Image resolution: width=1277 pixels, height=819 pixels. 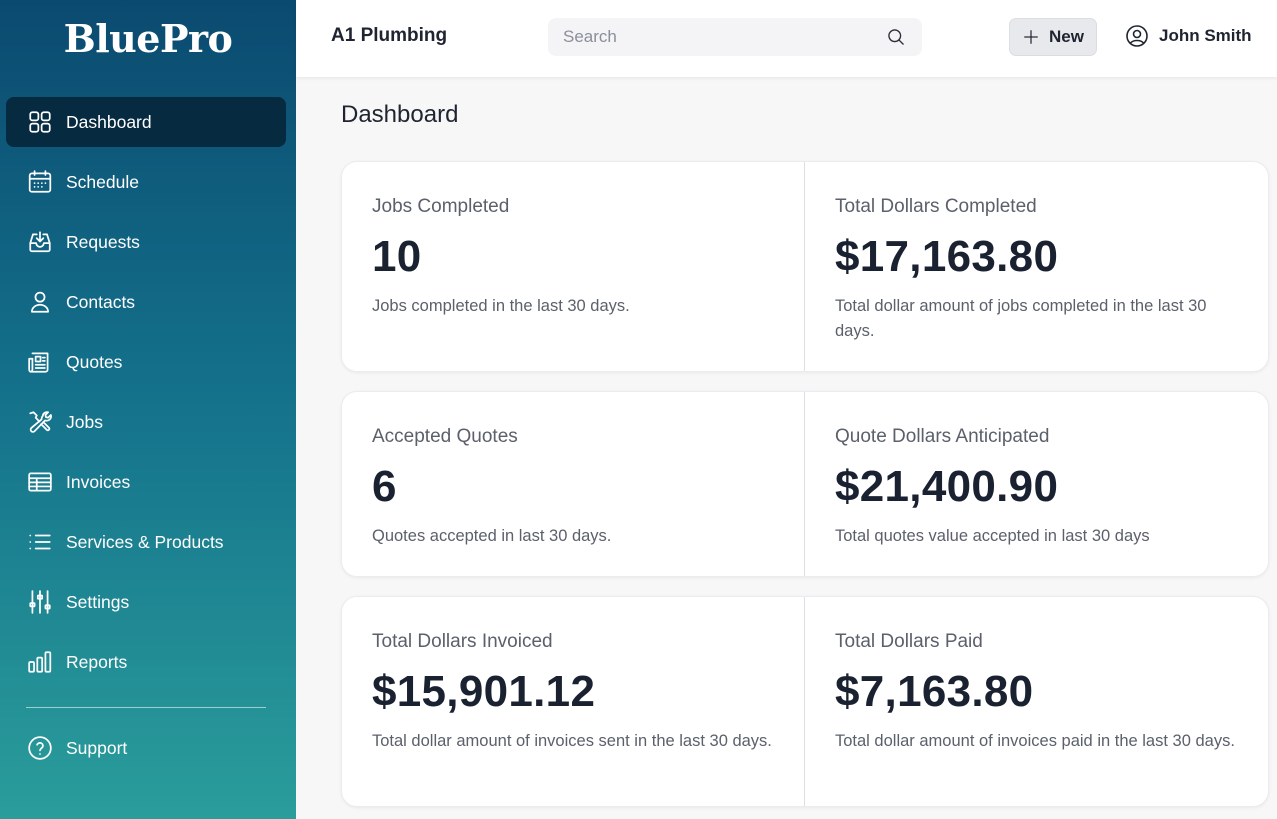 What do you see at coordinates (146, 302) in the screenshot?
I see `sidebar-item-contacts: Contacts` at bounding box center [146, 302].